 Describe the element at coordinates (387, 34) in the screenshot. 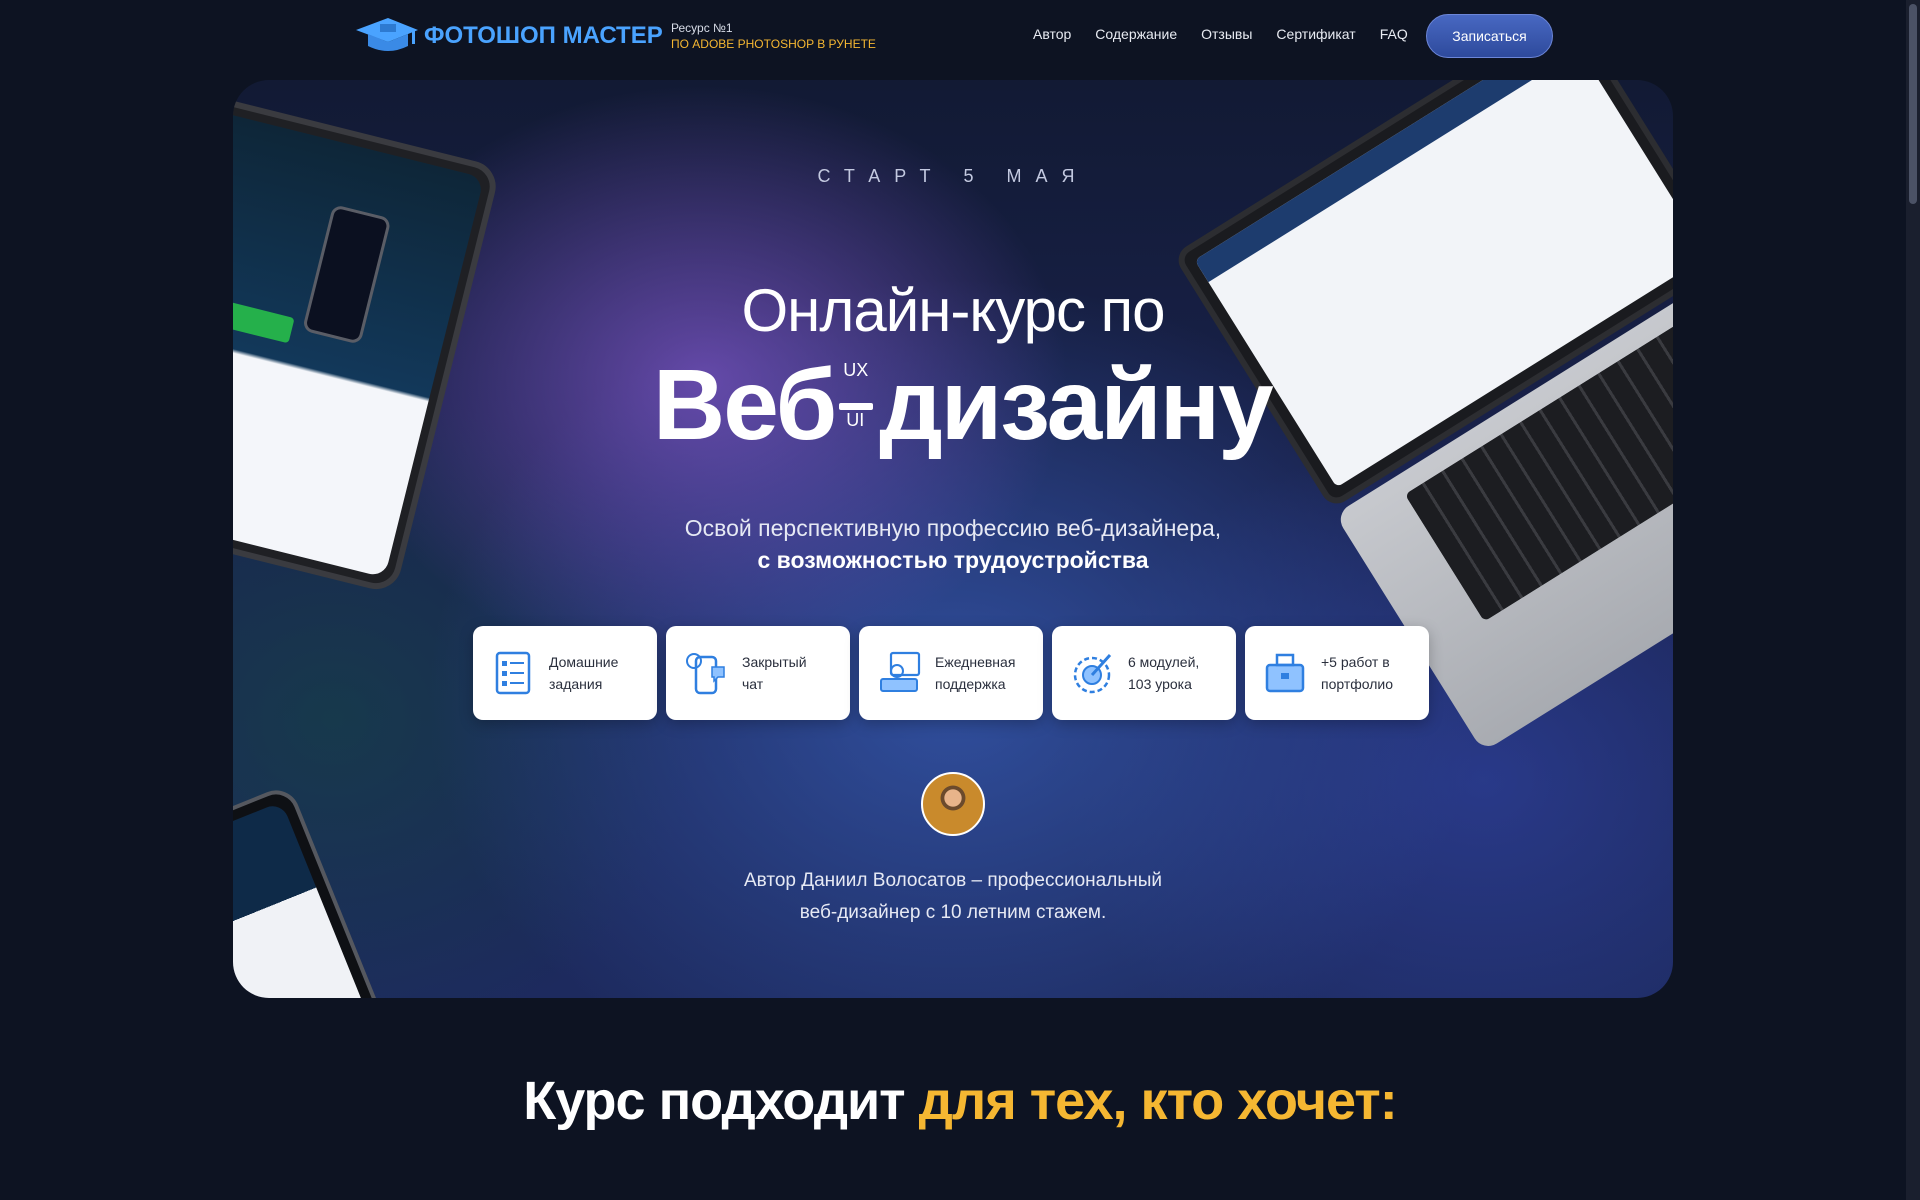

I see `graduation-cap-icon` at that location.